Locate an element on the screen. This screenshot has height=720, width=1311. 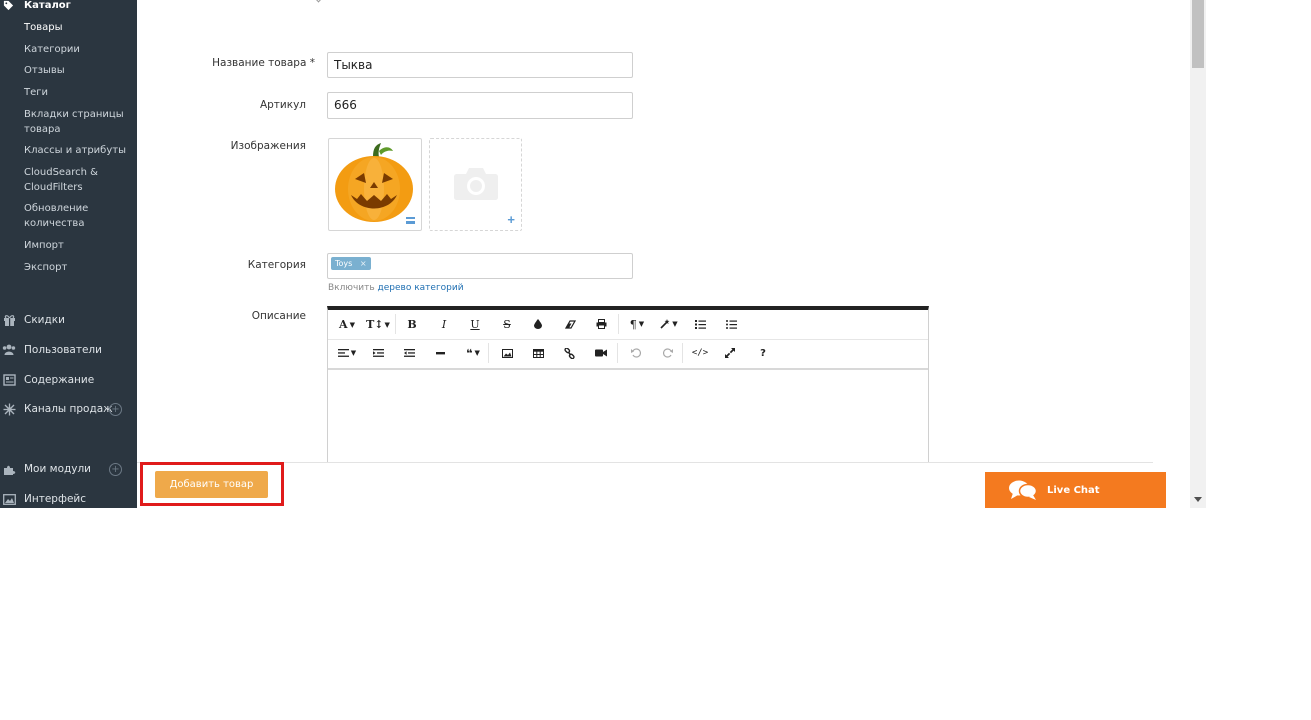
sidebar-item-users: Пользователи is located at coordinates (68, 350).